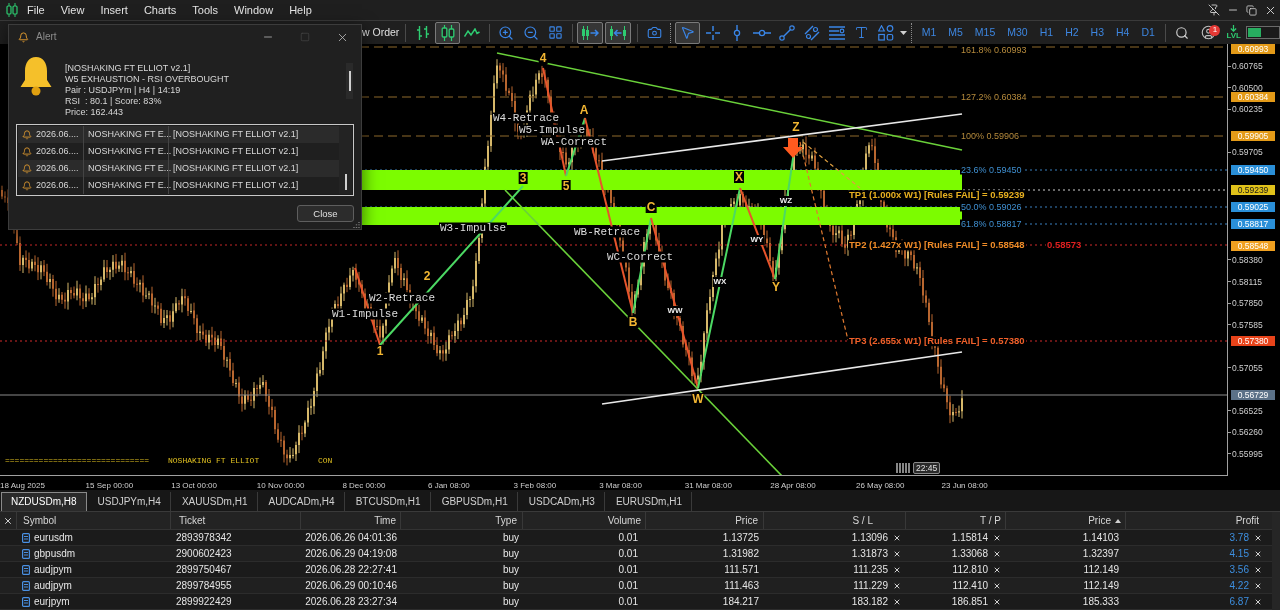  What do you see at coordinates (325, 213) in the screenshot?
I see `close-button: Close` at bounding box center [325, 213].